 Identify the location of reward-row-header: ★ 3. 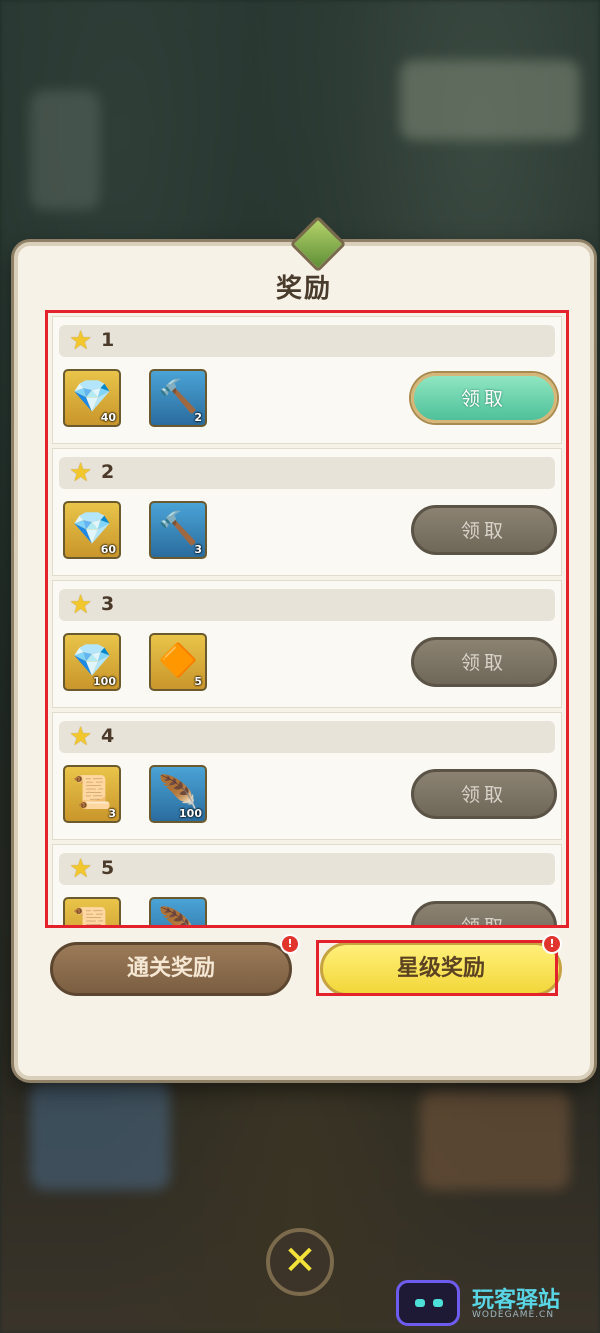
(307, 605).